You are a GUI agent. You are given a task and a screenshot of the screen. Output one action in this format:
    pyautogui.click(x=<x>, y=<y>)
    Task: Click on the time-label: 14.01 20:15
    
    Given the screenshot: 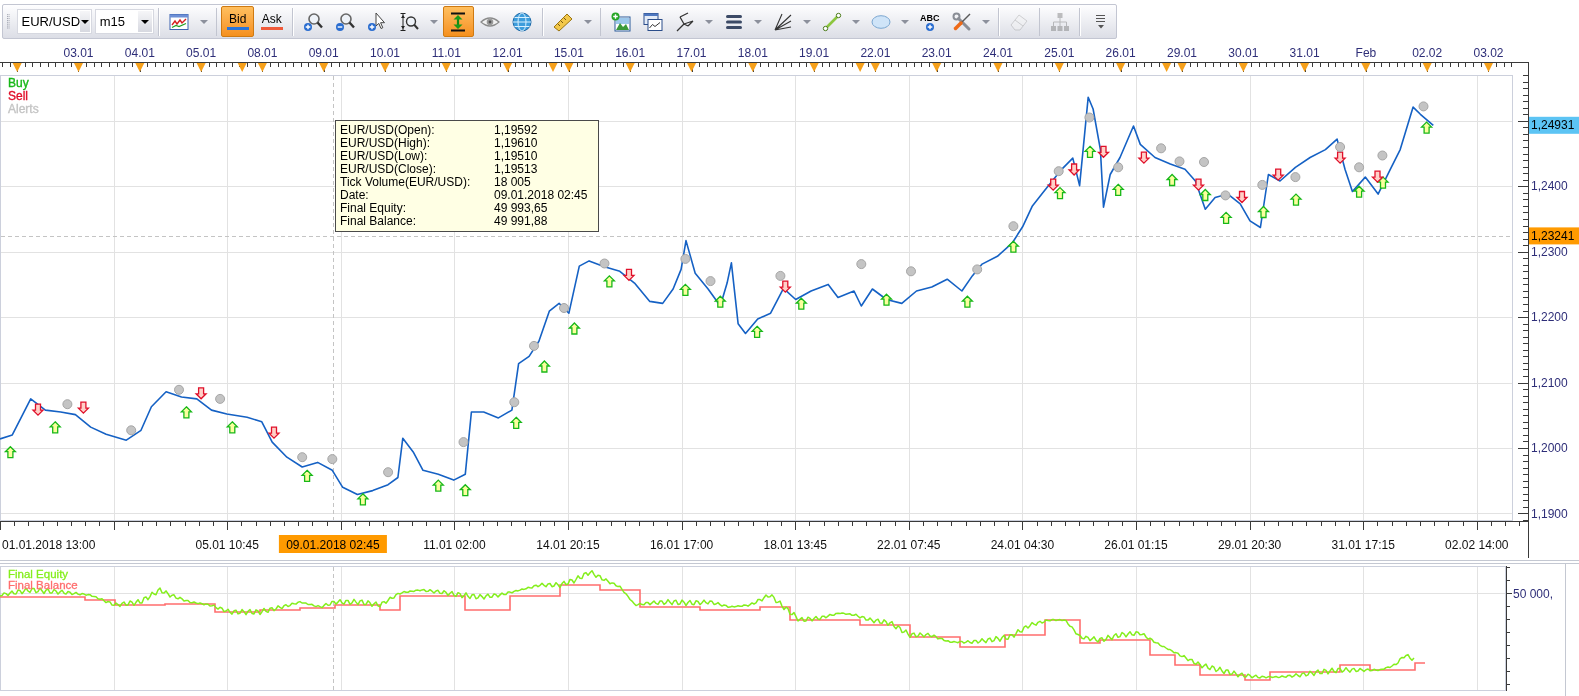 What is the action you would take?
    pyautogui.click(x=568, y=545)
    